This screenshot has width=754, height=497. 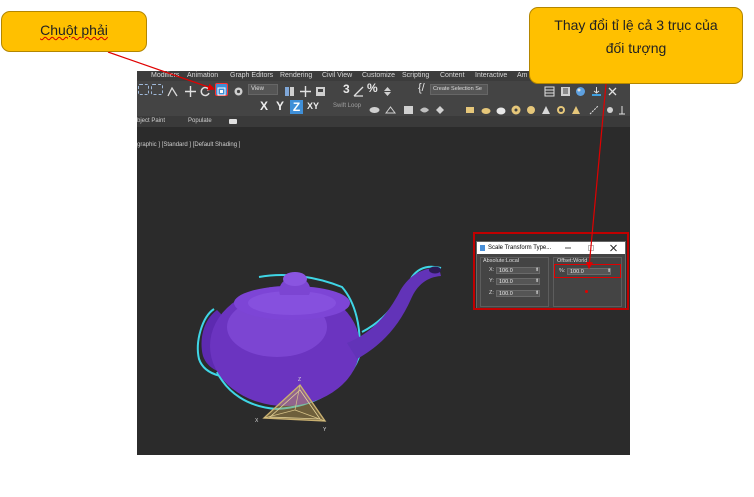 What do you see at coordinates (636, 25) in the screenshot?
I see `scale-all-axes-callout-line1: Thay đổi tỉ lệ cả 3 trục của` at bounding box center [636, 25].